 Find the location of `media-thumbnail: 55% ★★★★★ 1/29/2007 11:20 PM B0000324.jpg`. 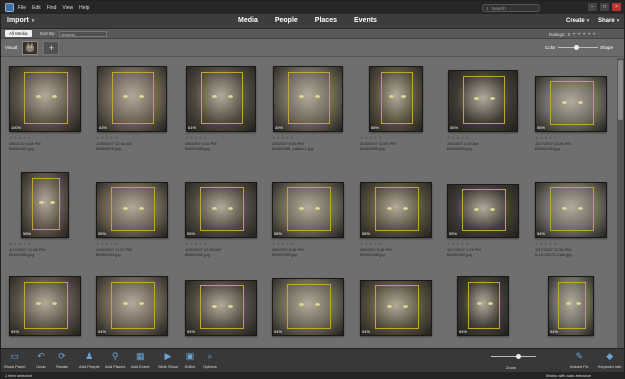

media-thumbnail: 55% ★★★★★ 1/29/2007 11:20 PM B0000324.jpg is located at coordinates (139, 220).